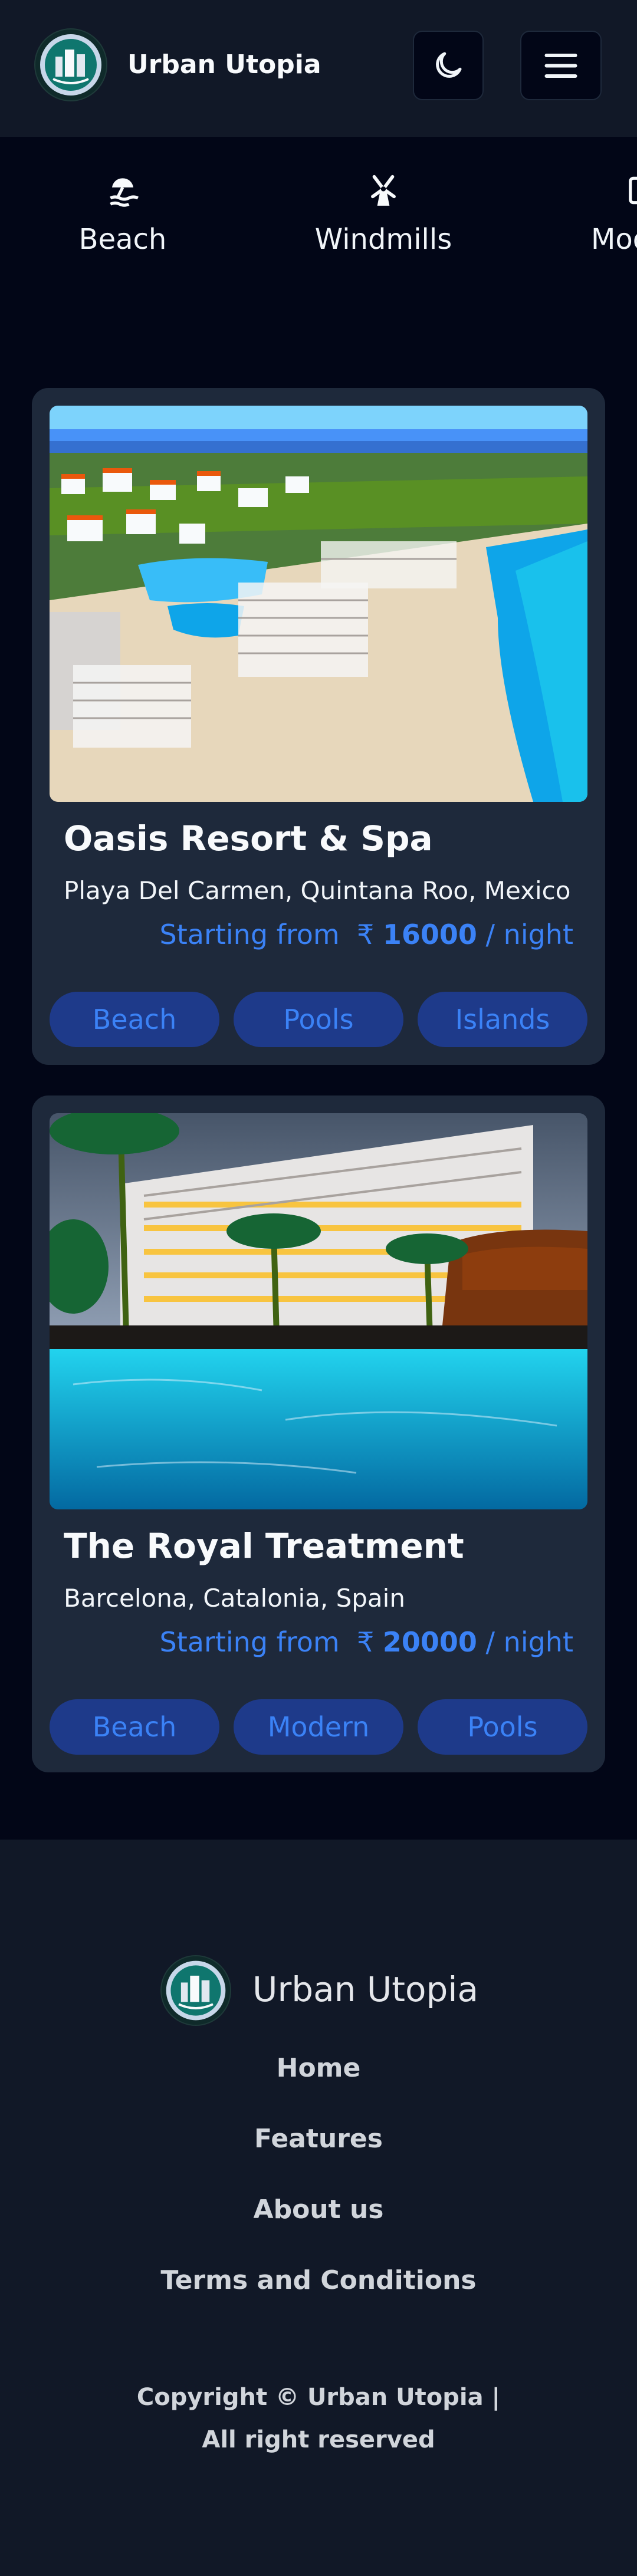 Image resolution: width=637 pixels, height=2576 pixels. Describe the element at coordinates (124, 192) in the screenshot. I see `beach-icon` at that location.